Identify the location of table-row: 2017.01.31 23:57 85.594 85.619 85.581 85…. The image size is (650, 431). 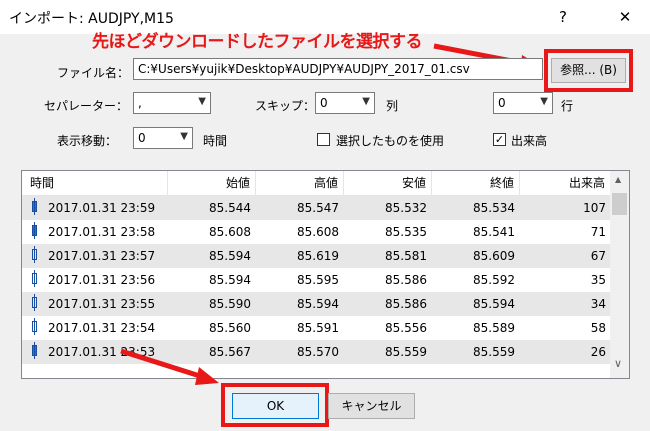
(316, 256).